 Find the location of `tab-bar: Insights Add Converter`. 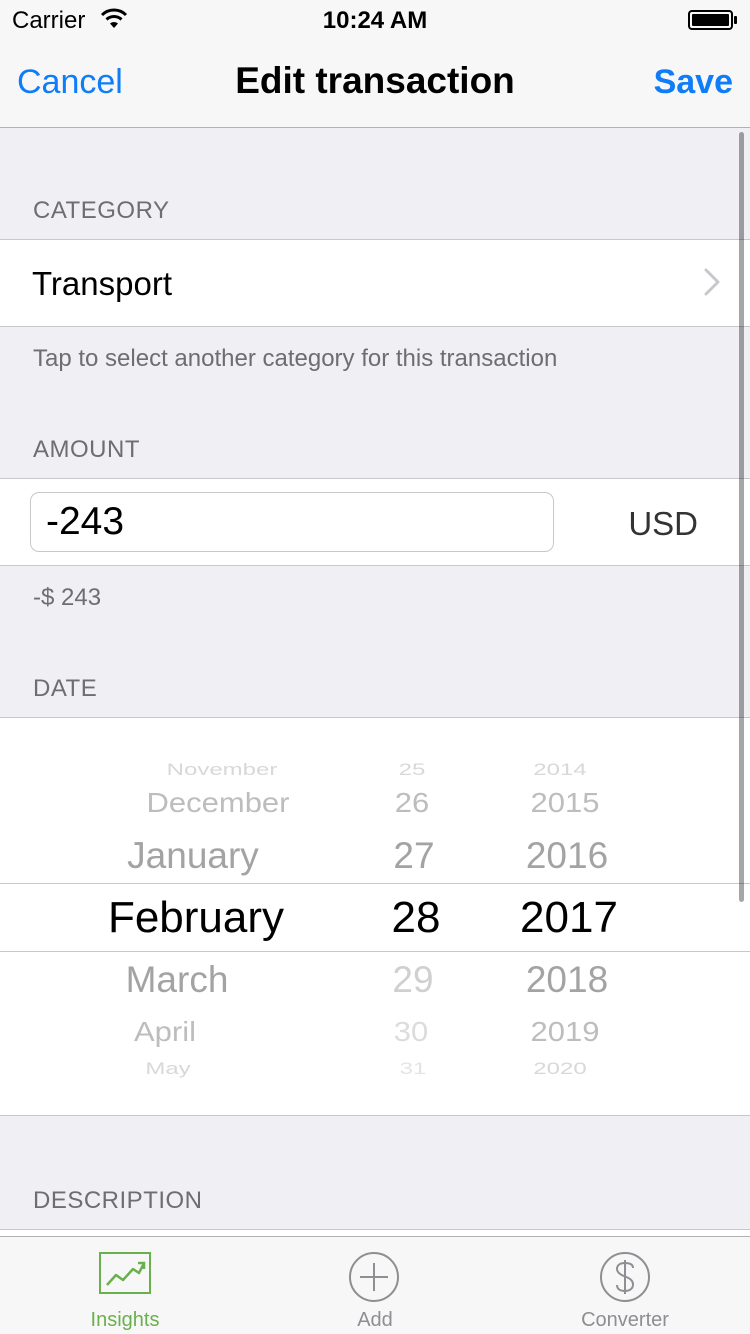

tab-bar: Insights Add Converter is located at coordinates (375, 1285).